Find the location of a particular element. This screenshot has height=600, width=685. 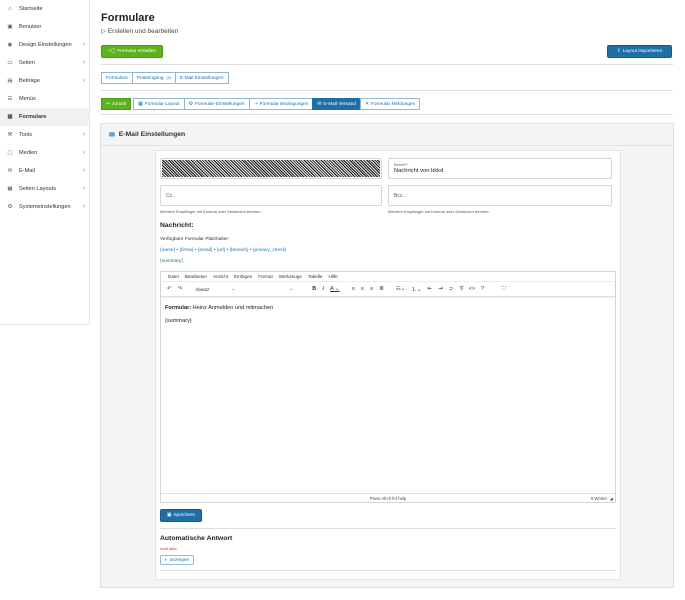

sidebar-item-systemeinstellungen: ⚙ Systemeinstellungen › is located at coordinates (44, 207).